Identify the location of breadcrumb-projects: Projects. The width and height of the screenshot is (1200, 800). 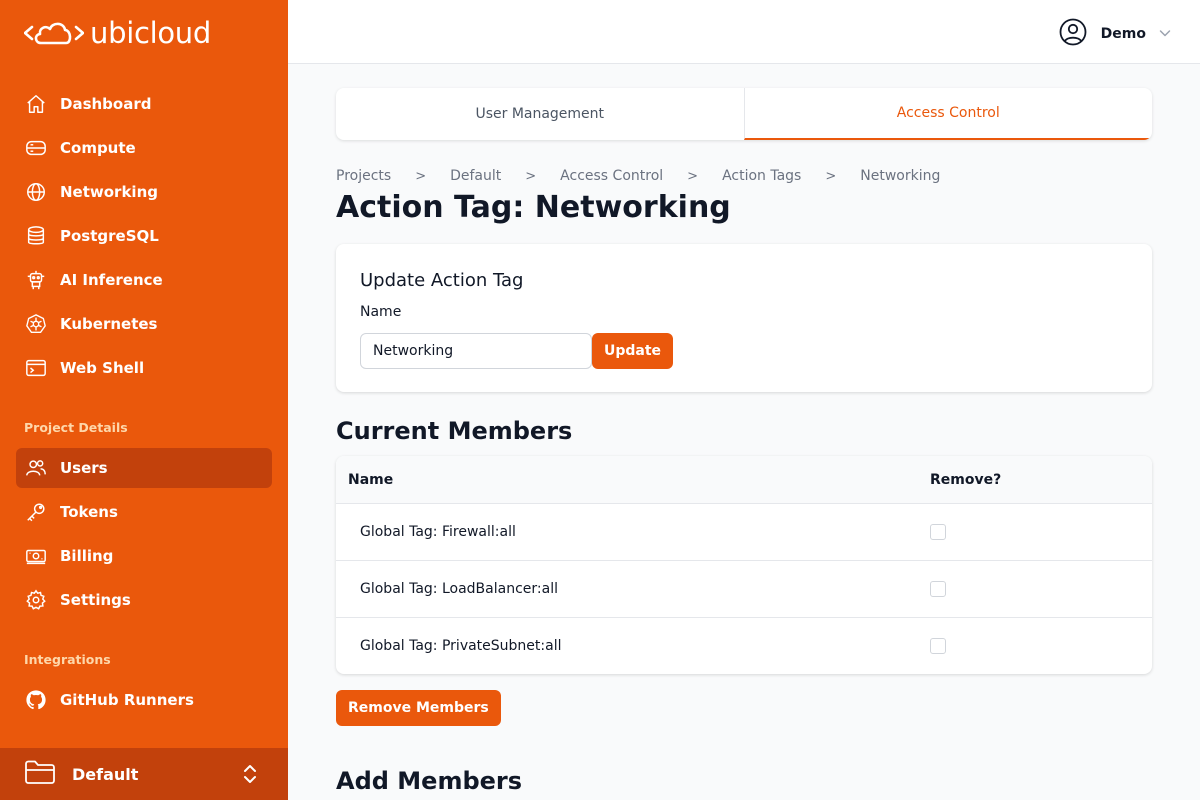
(363, 176).